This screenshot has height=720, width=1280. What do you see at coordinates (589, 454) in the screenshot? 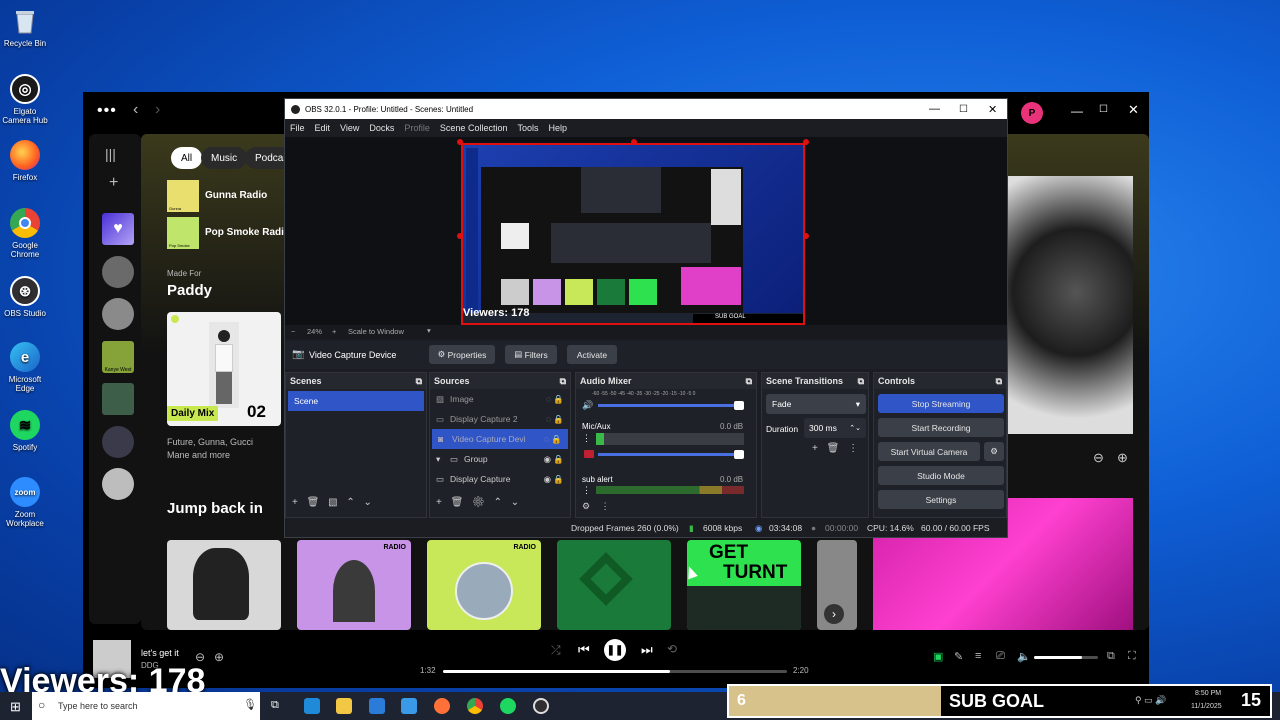
I see `mute-icon` at bounding box center [589, 454].